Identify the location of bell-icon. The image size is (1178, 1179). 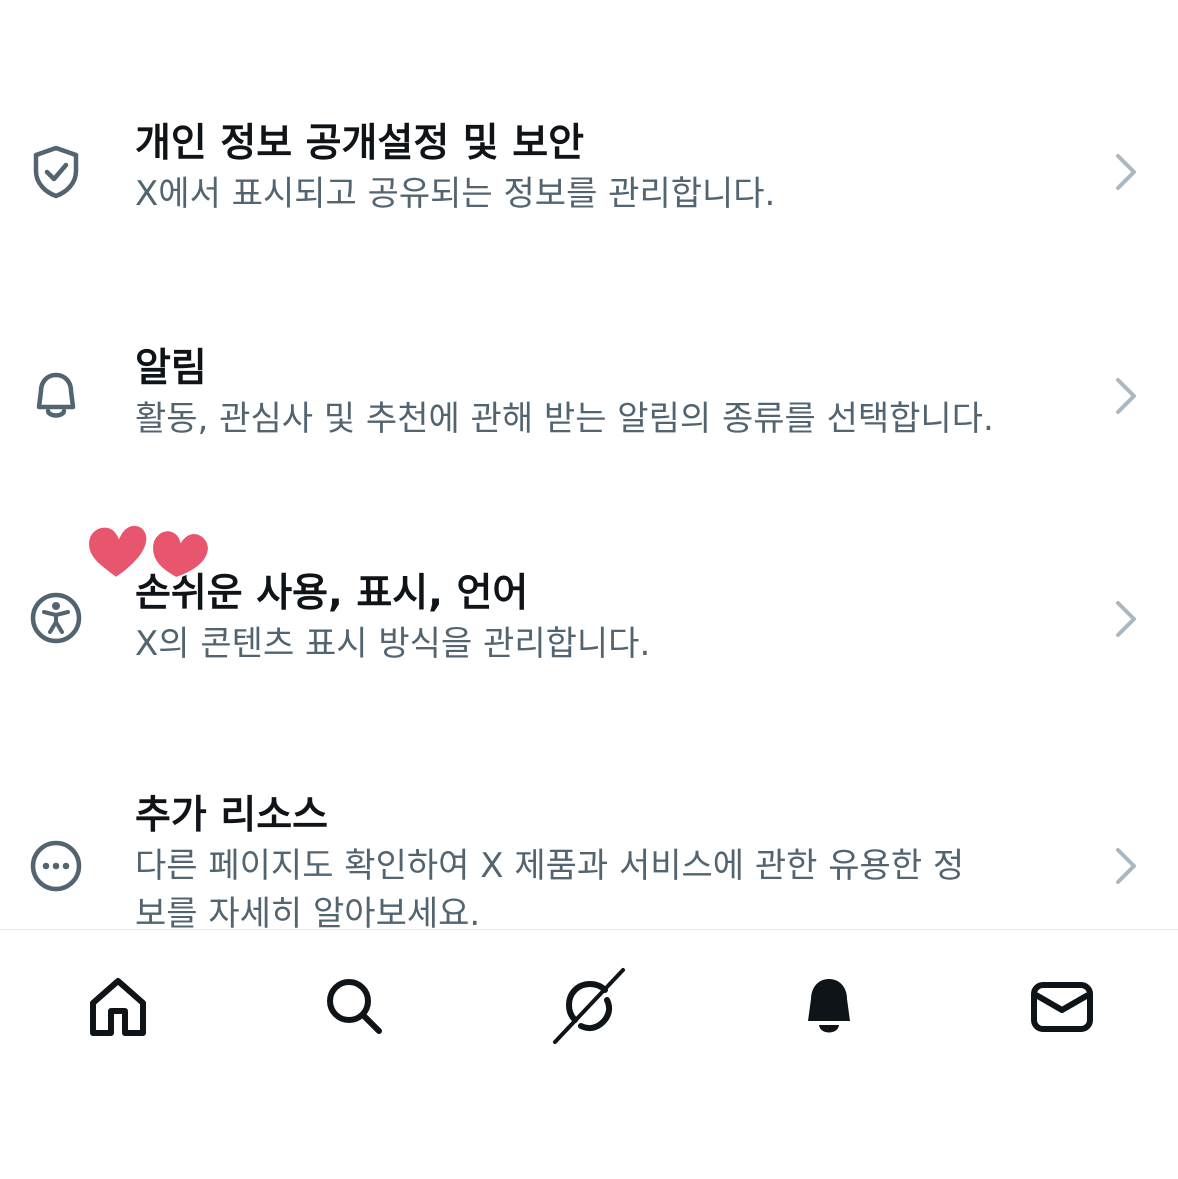
(56, 397).